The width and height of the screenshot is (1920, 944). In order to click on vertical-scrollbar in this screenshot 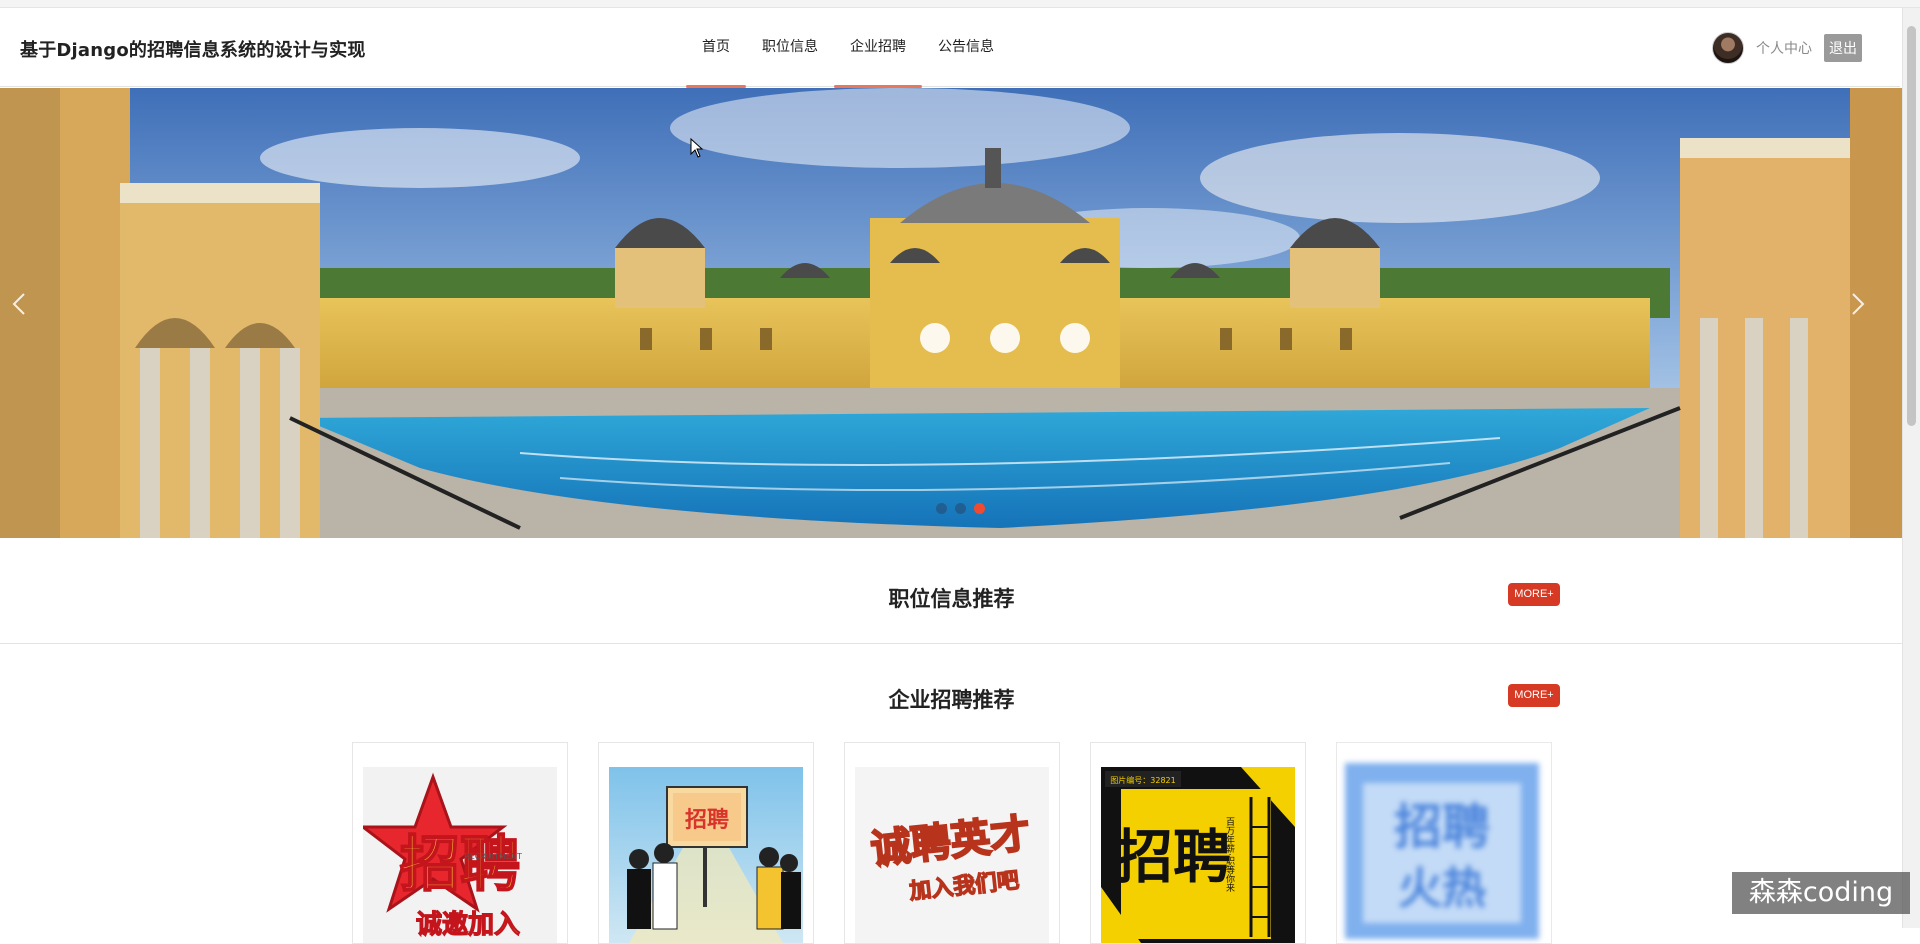, I will do `click(1911, 468)`.